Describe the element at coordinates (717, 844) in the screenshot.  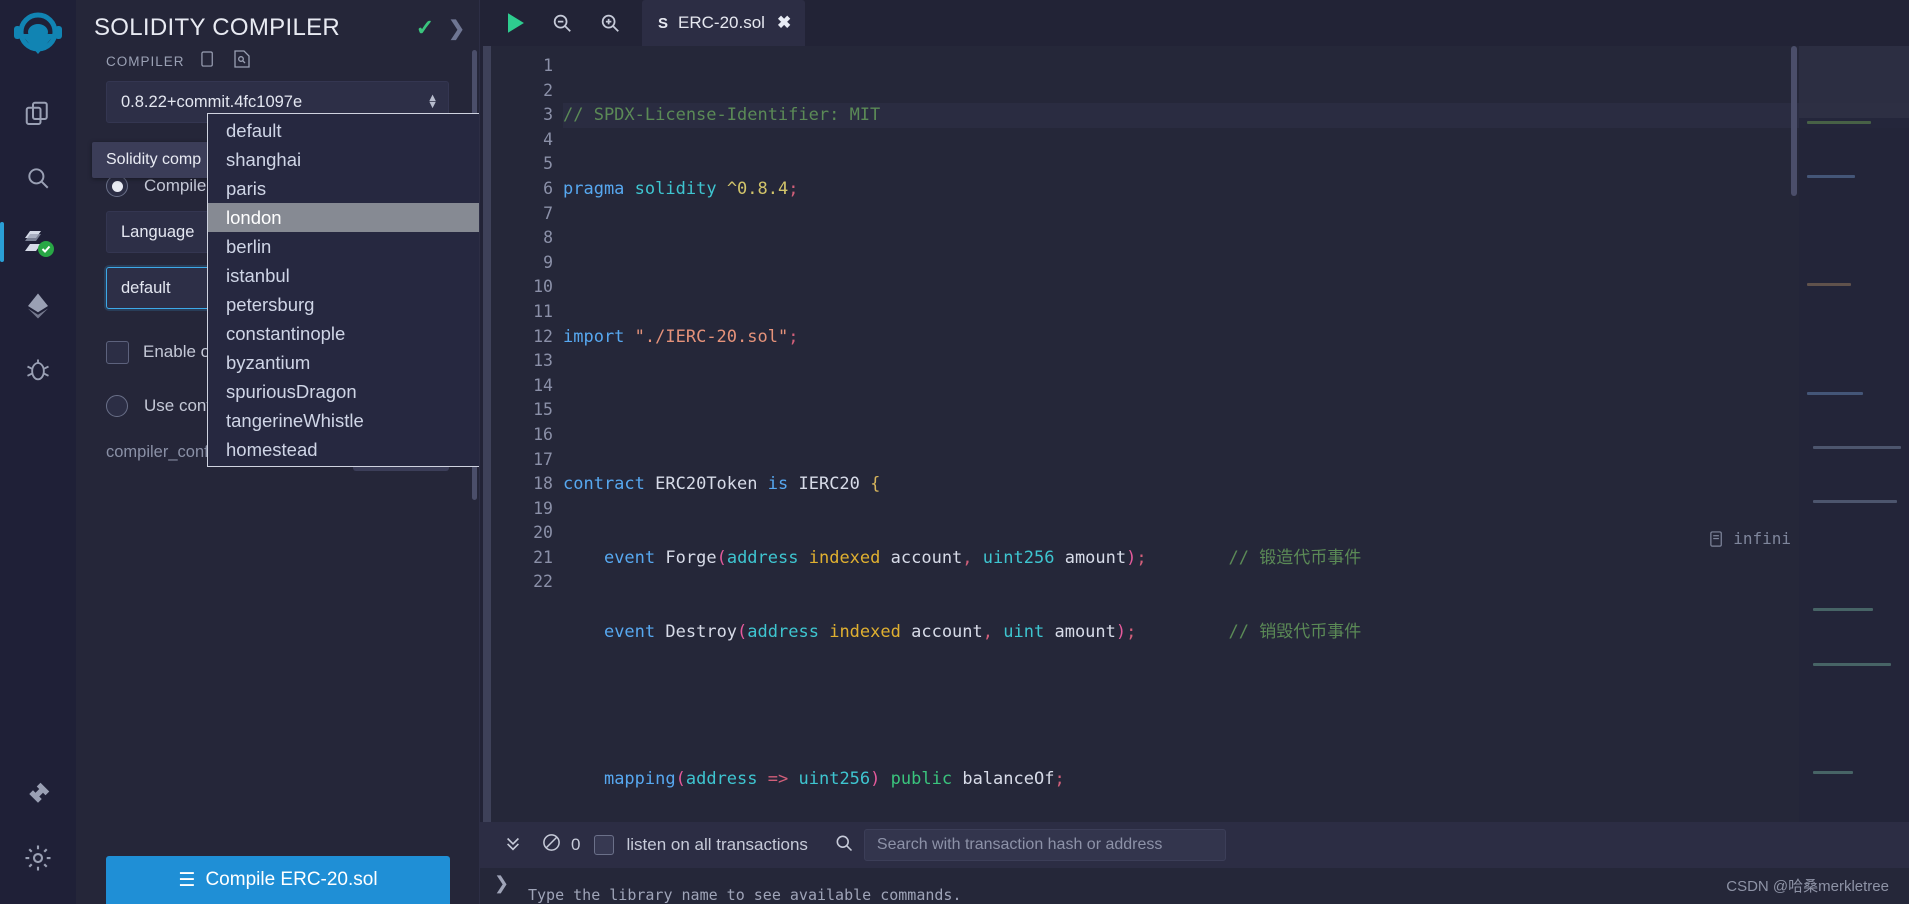
I see `listen-on-network-label: listen on all transactions` at that location.